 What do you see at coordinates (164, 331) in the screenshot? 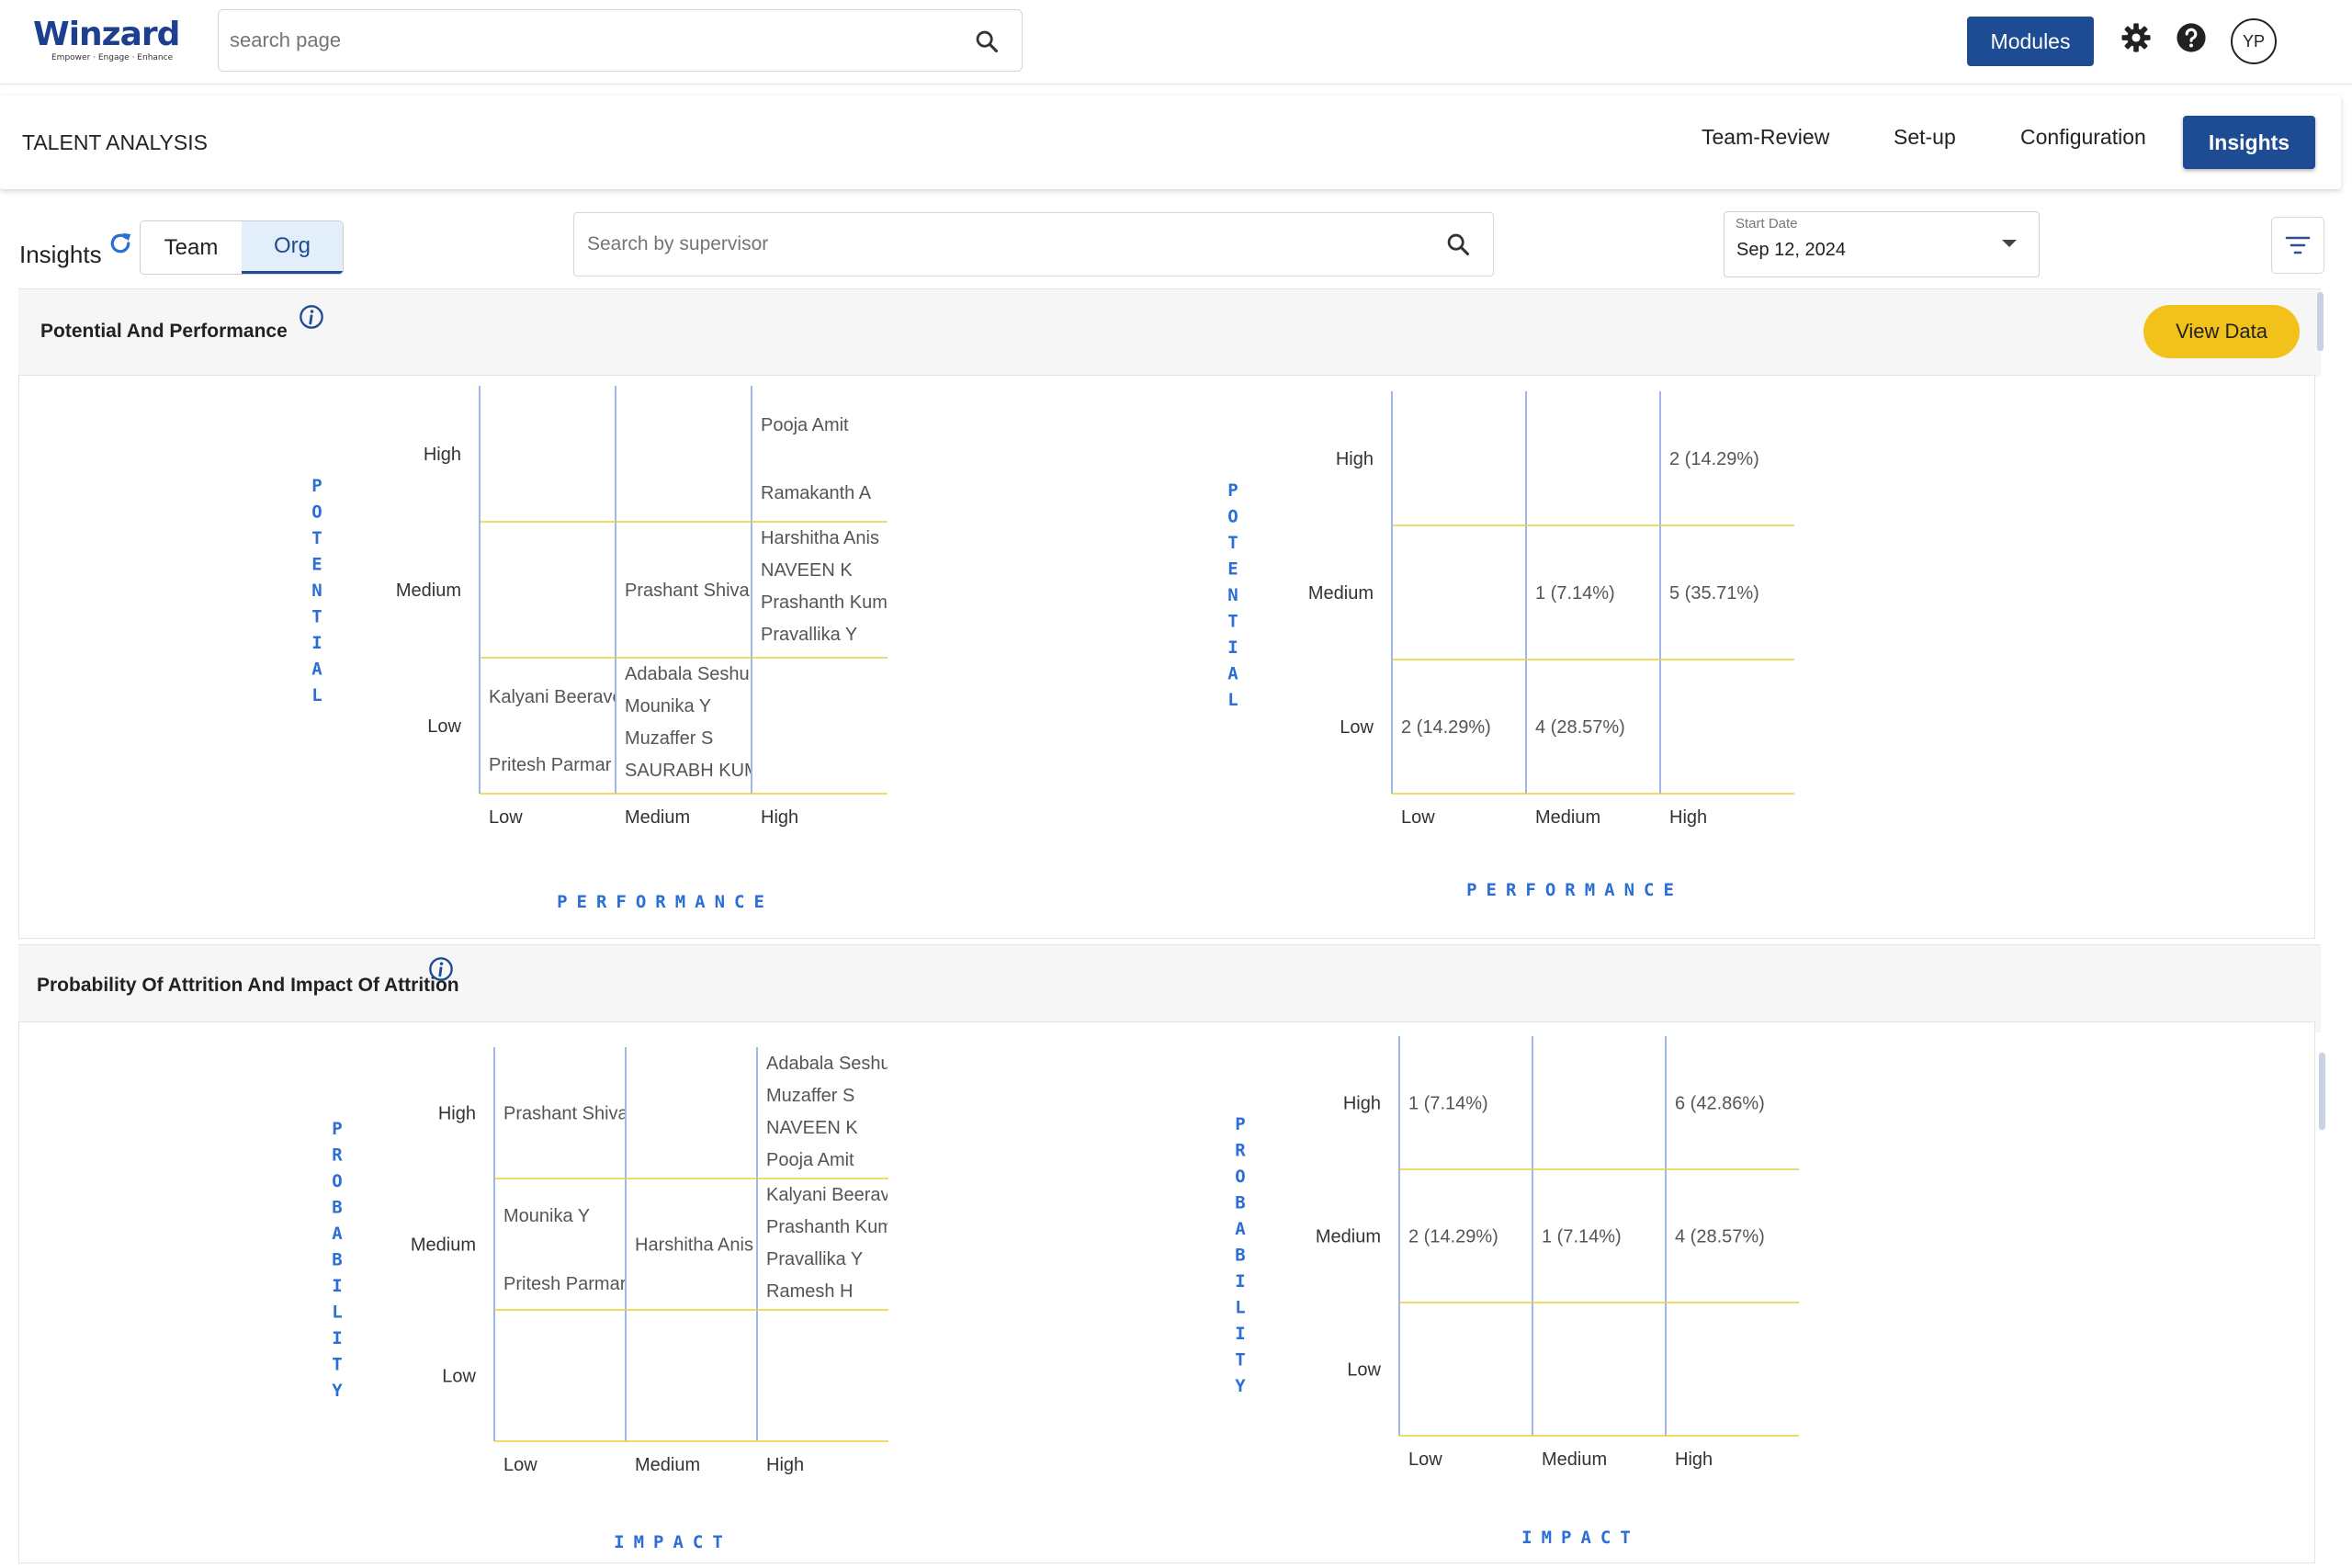
I see `section-title-performance: Potential And Performance` at bounding box center [164, 331].